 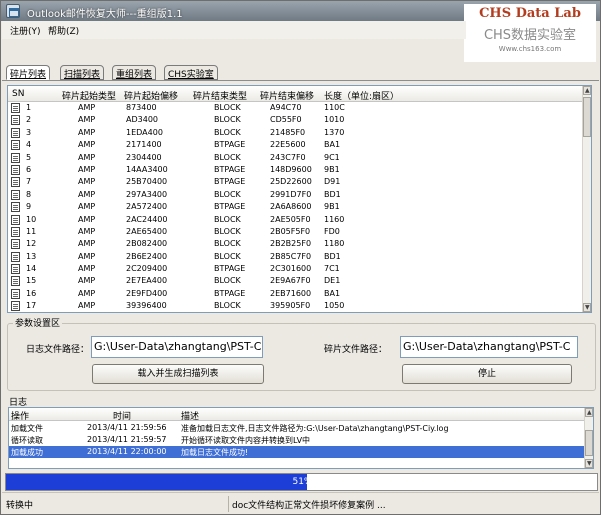 What do you see at coordinates (31, 306) in the screenshot?
I see `cell-sn: 17` at bounding box center [31, 306].